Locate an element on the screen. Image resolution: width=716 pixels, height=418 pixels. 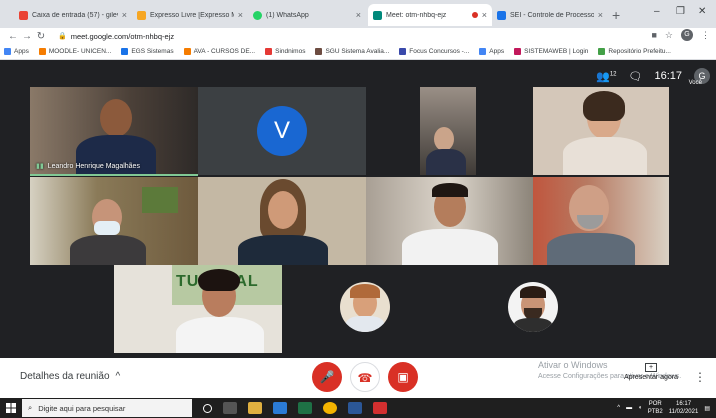
network-icon: ▬ is located at coordinates (629, 408).